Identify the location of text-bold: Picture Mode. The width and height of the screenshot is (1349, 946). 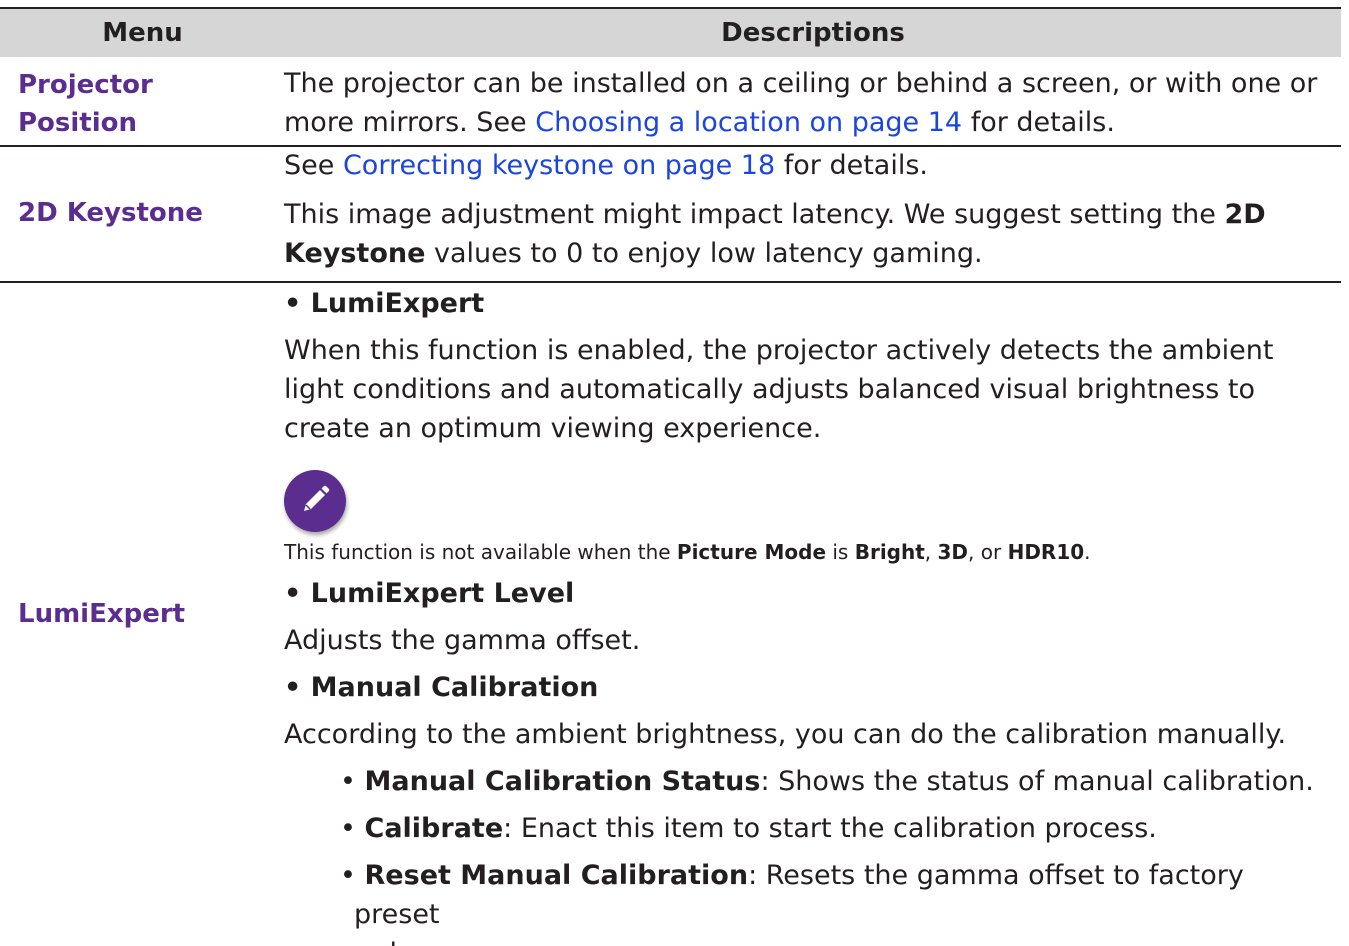
(751, 552).